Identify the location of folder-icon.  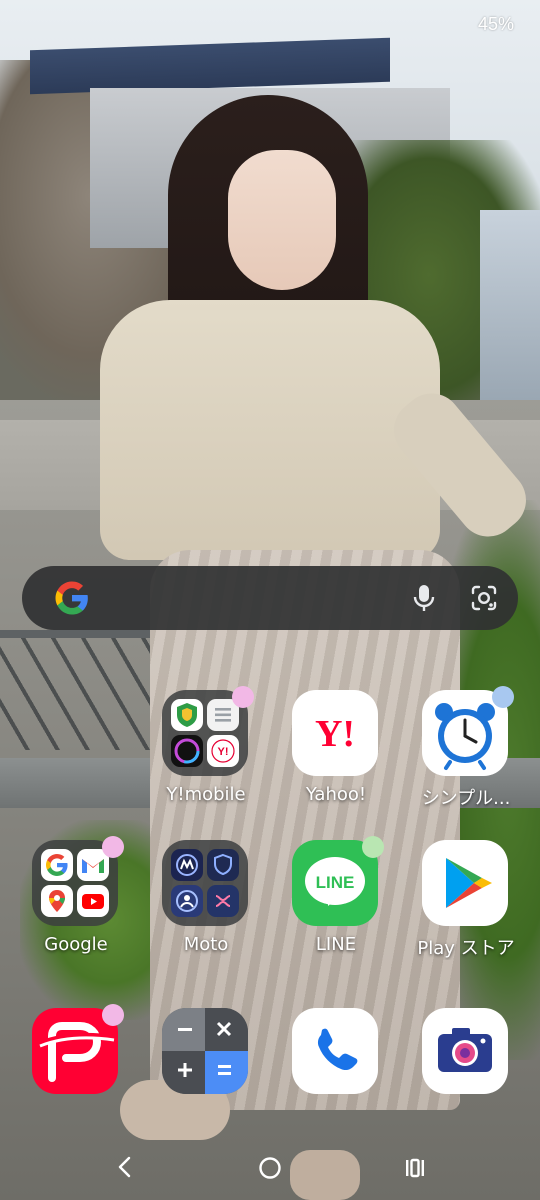
(205, 883).